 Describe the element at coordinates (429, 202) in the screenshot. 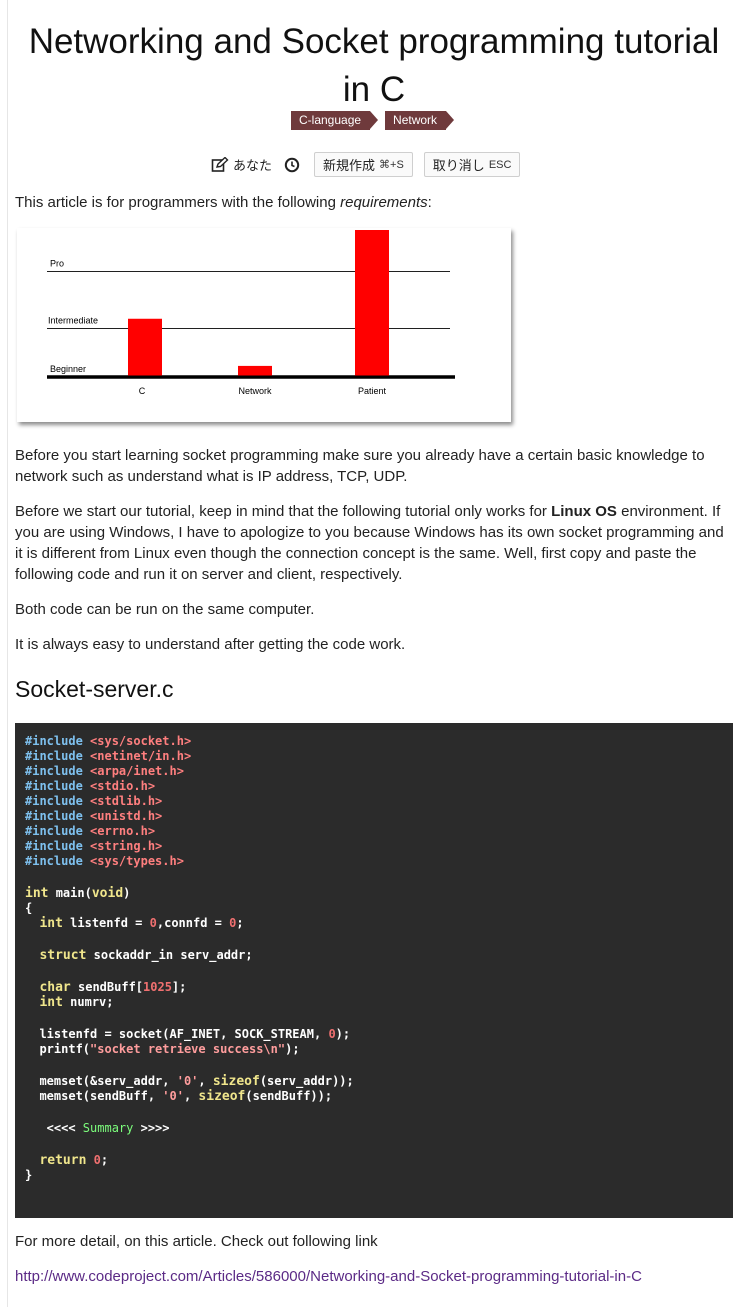

I see `intro-colon: :` at that location.